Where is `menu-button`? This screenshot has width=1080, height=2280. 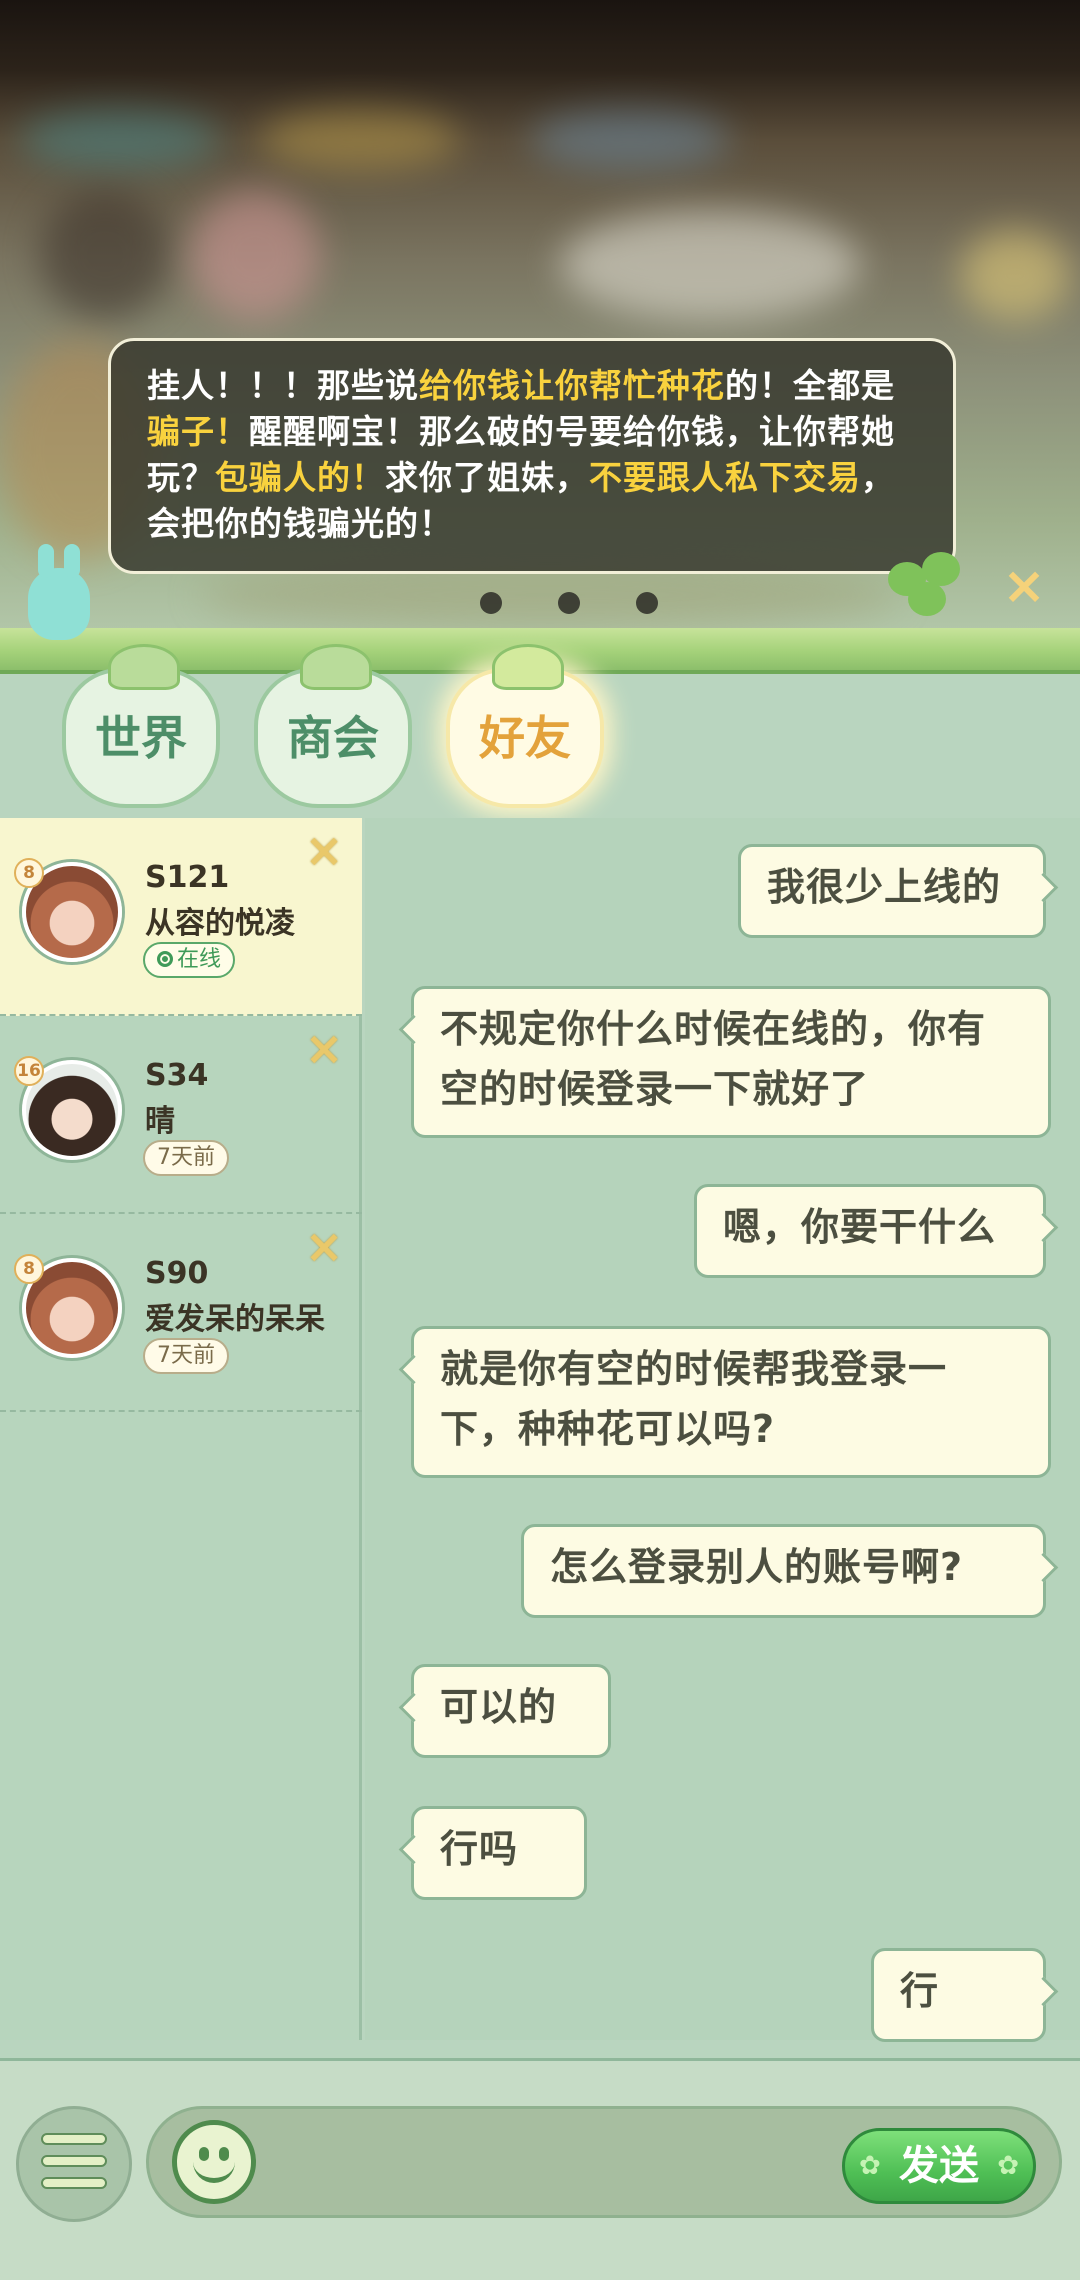
menu-button is located at coordinates (74, 2164).